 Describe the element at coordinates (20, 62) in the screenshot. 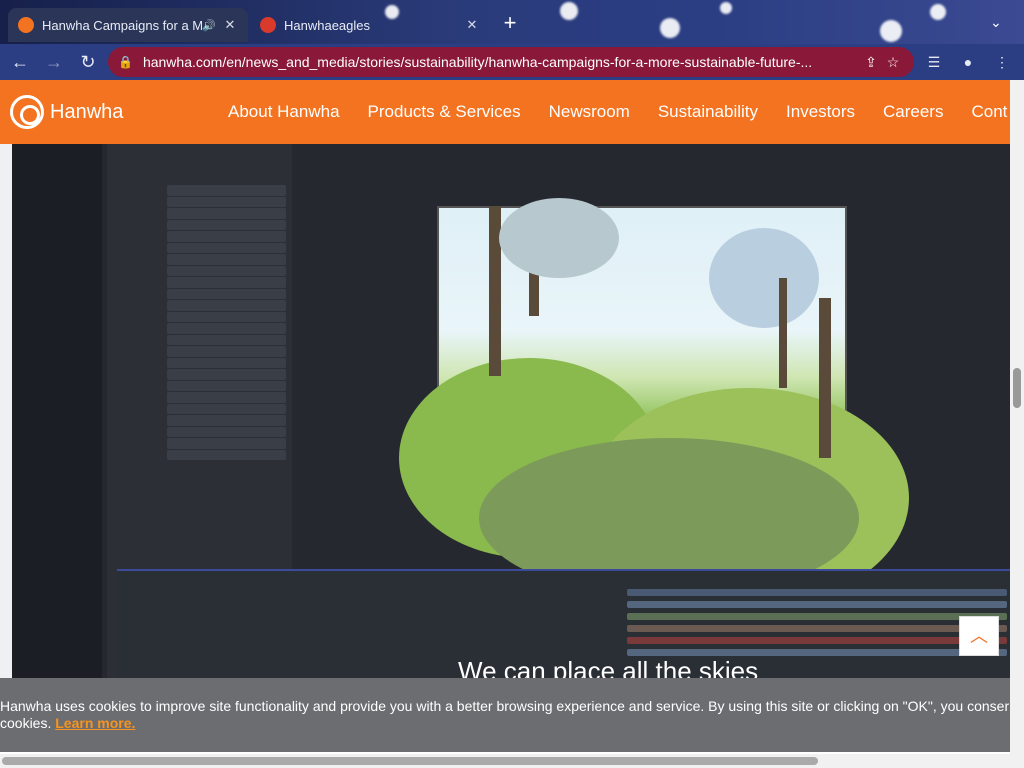

I see `back-icon: ←` at that location.